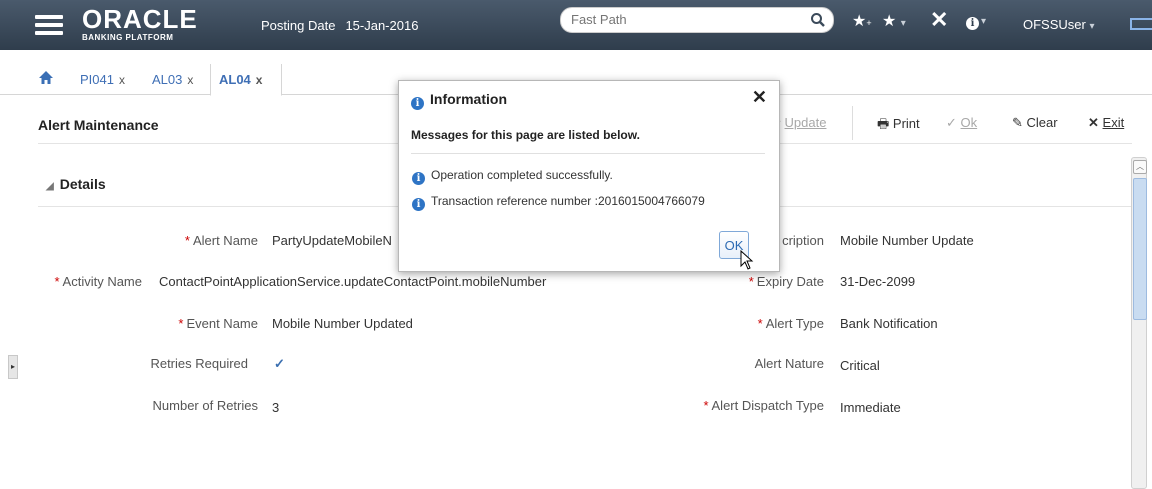  I want to click on user-menu: OFSSUser ▾, so click(1059, 24).